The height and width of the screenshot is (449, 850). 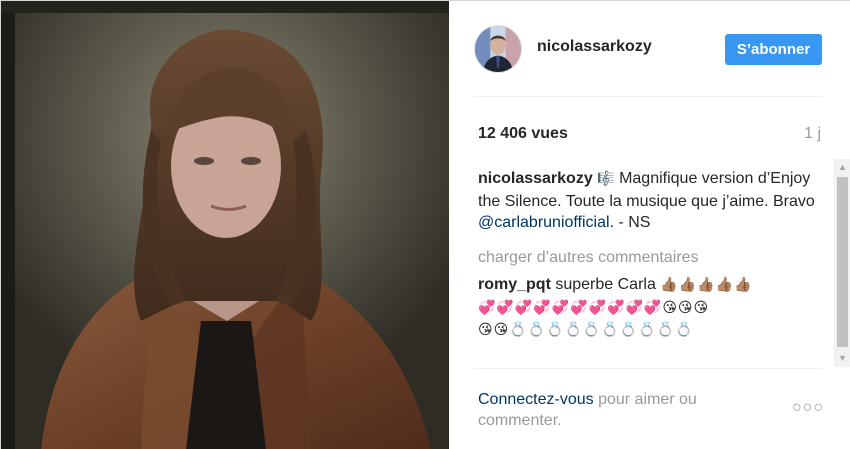 I want to click on scroll-thumb, so click(x=842, y=262).